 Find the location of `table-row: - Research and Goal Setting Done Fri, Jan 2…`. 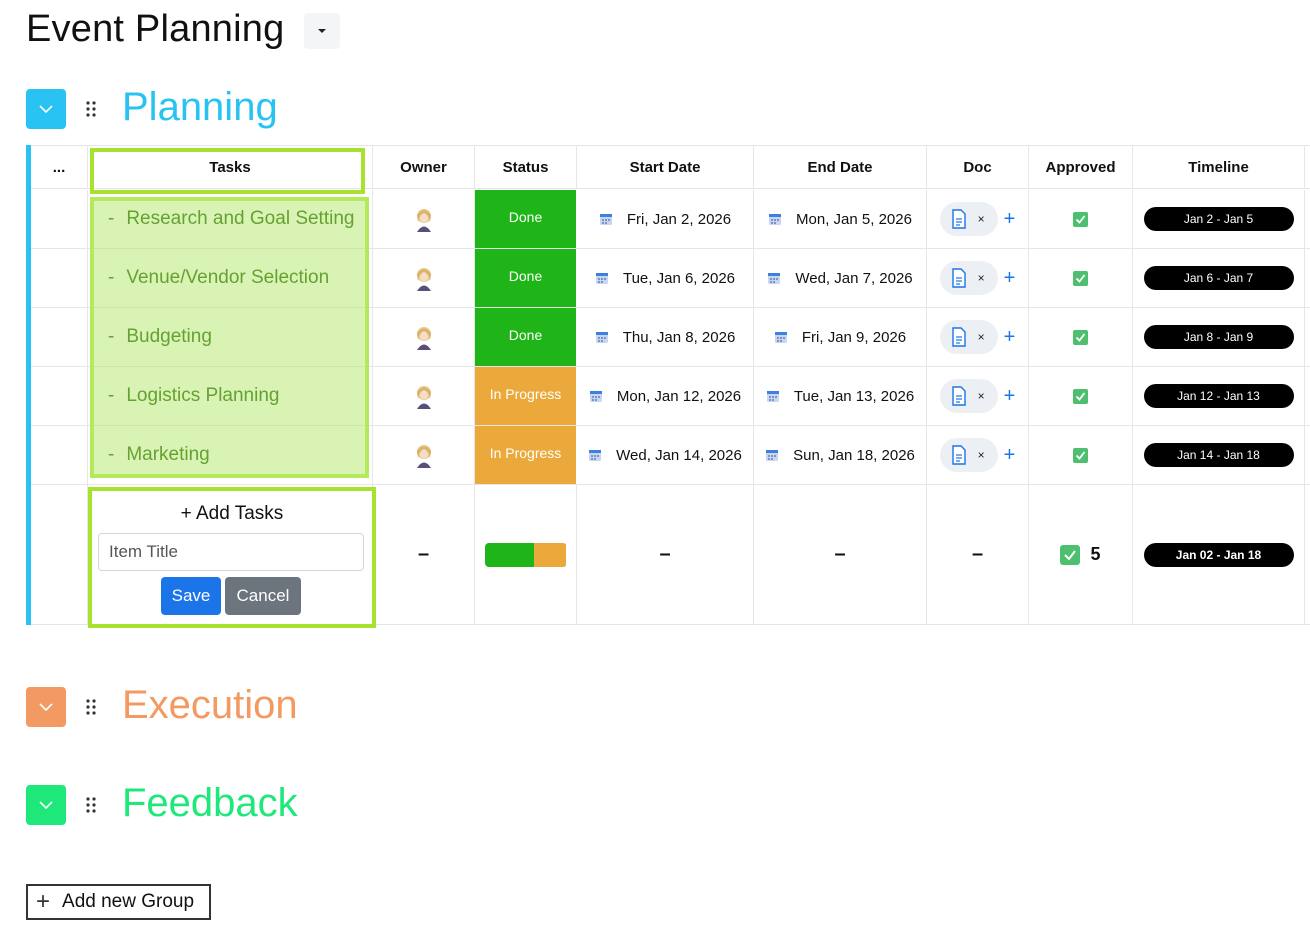

table-row: - Research and Goal Setting Done Fri, Jan 2… is located at coordinates (670, 219).